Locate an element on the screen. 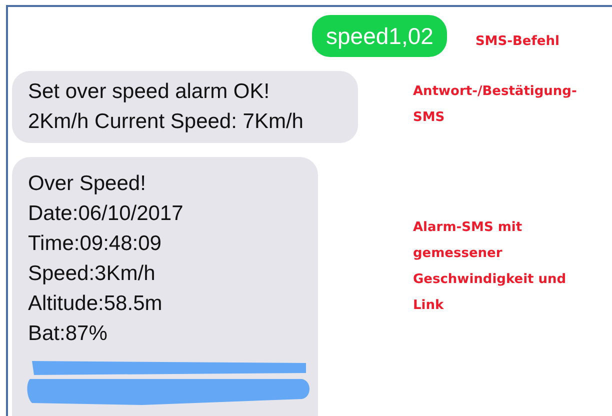  annotation-text: Geschwindigkeit und is located at coordinates (489, 280).